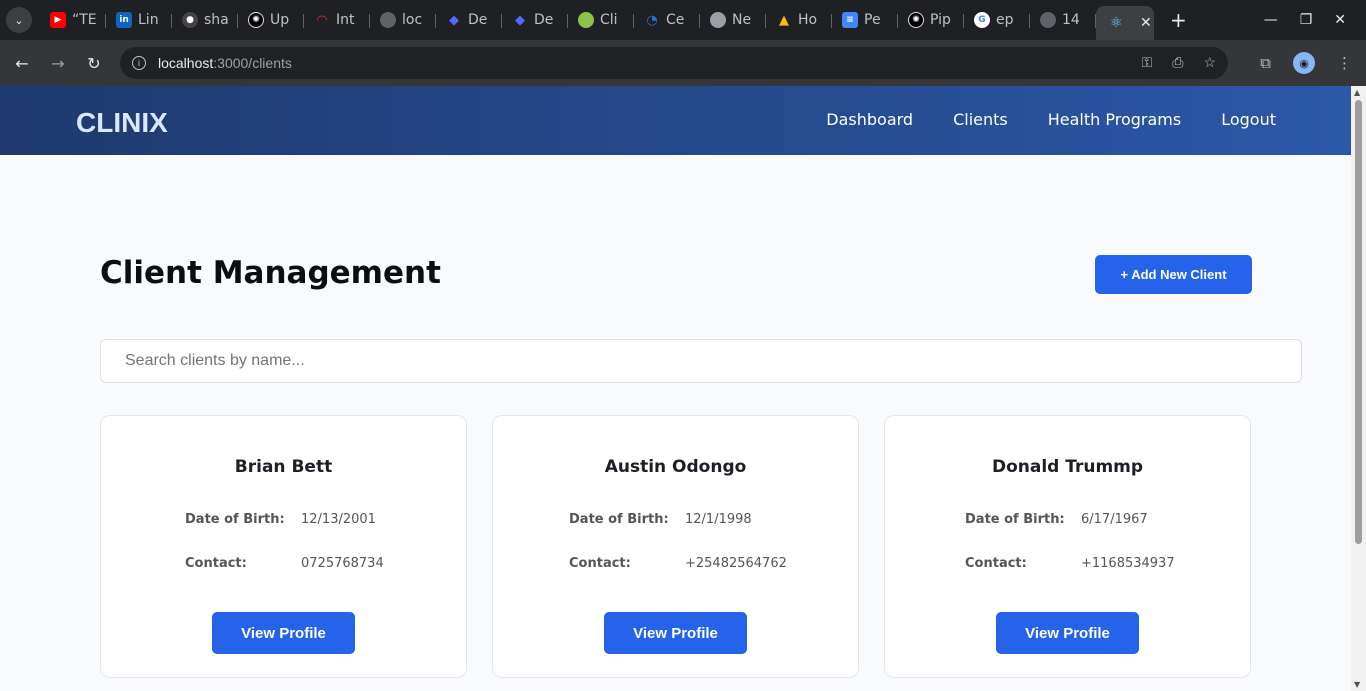 Image resolution: width=1366 pixels, height=691 pixels. What do you see at coordinates (1357, 92) in the screenshot?
I see `scroll-up-arrow-icon: ▲` at bounding box center [1357, 92].